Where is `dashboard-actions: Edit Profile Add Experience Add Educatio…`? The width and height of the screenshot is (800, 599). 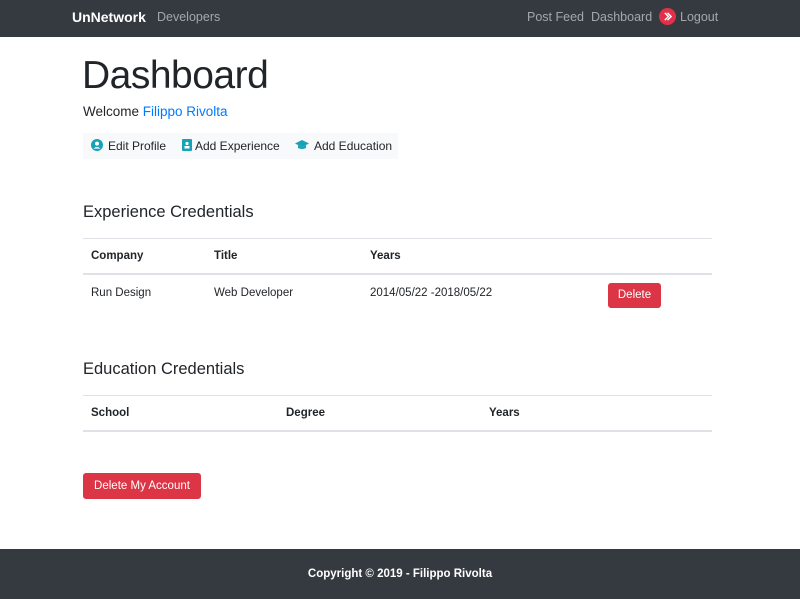 dashboard-actions: Edit Profile Add Experience Add Educatio… is located at coordinates (240, 146).